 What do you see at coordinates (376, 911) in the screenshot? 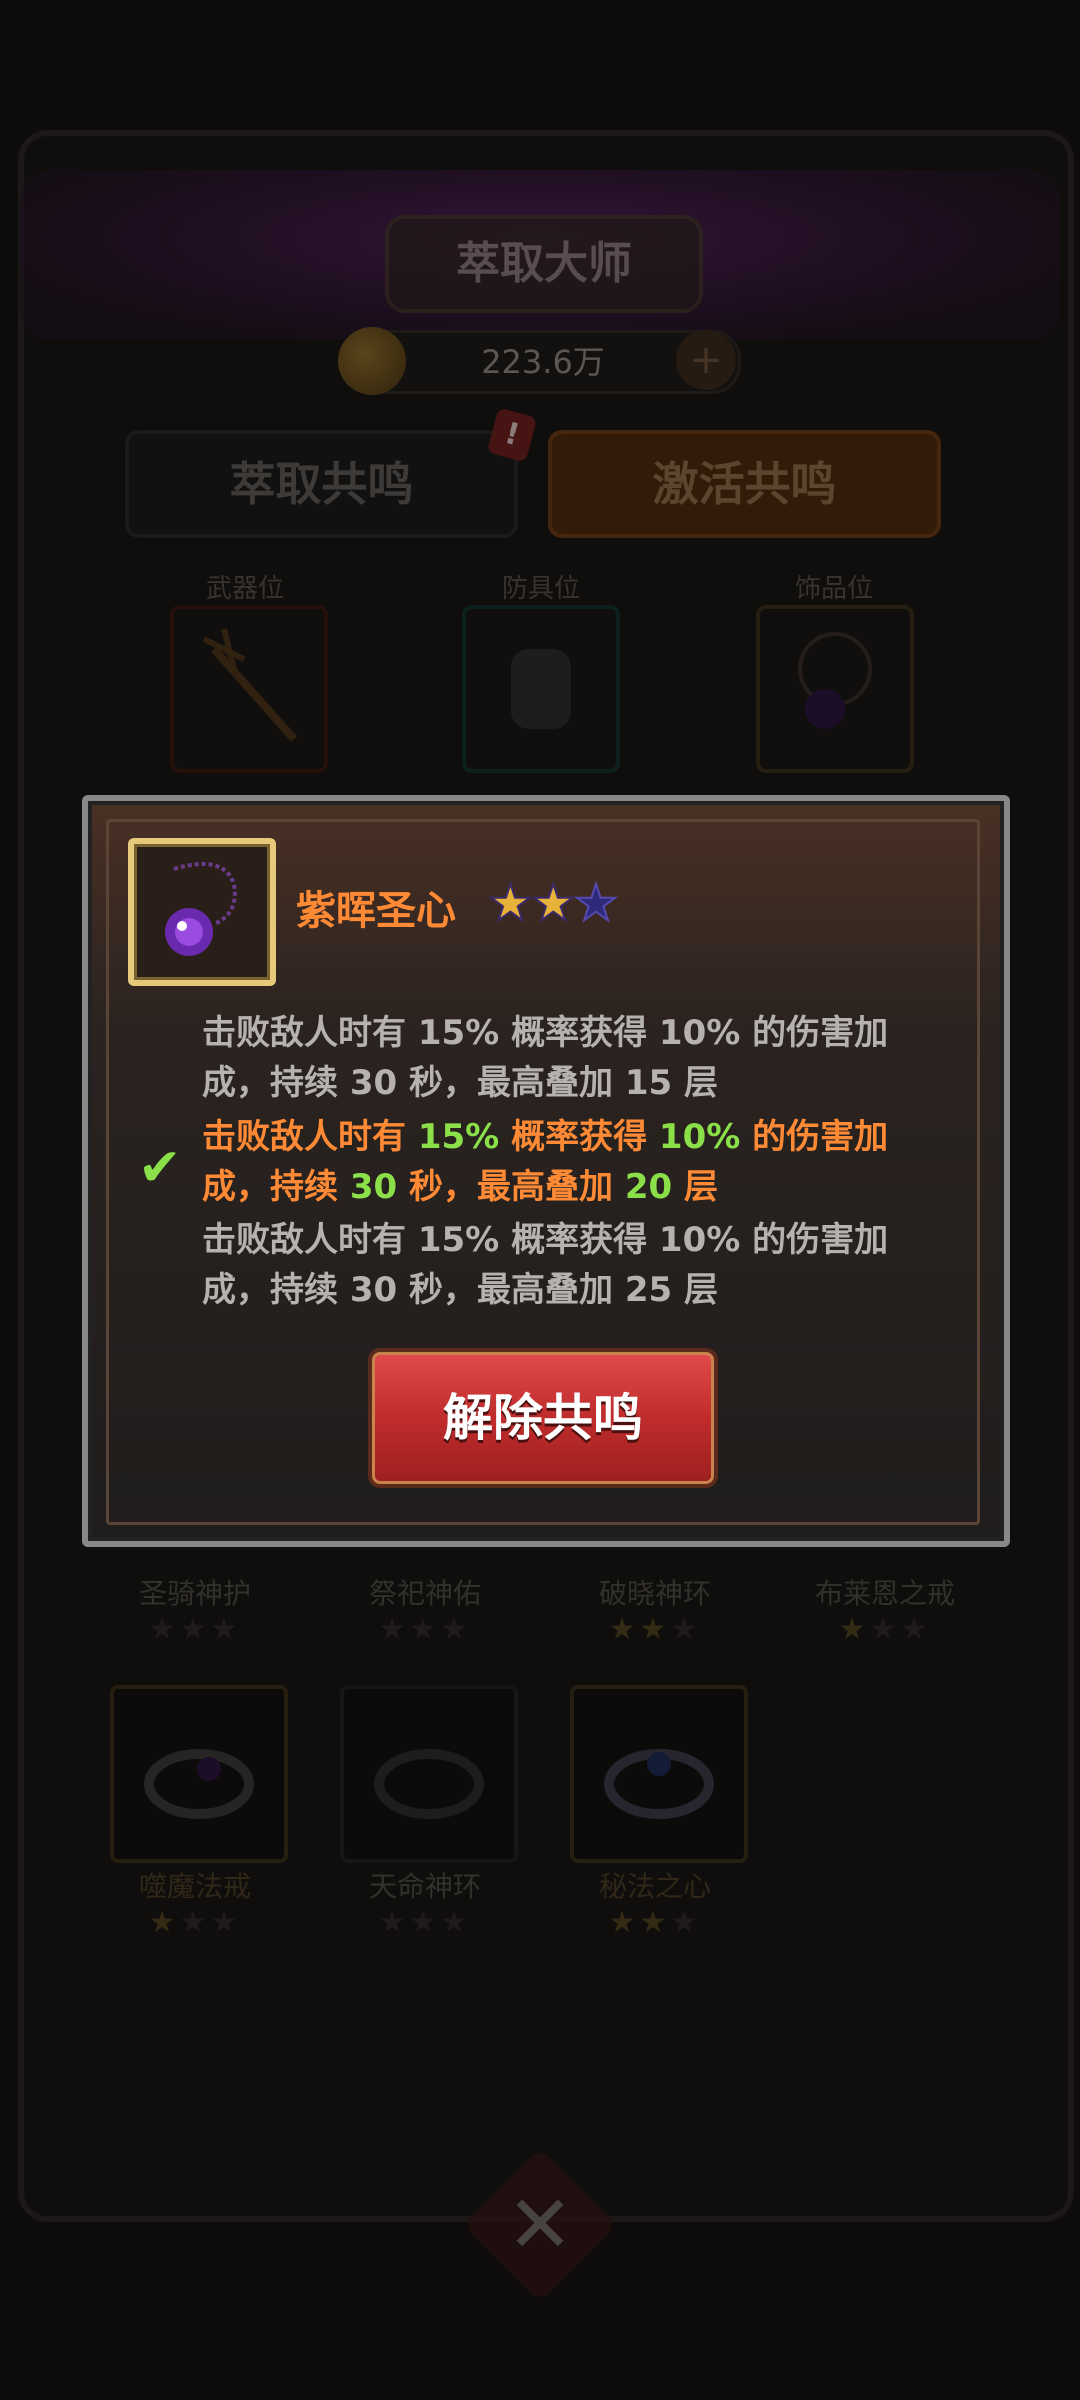
I see `item-name: 紫晖圣心` at bounding box center [376, 911].